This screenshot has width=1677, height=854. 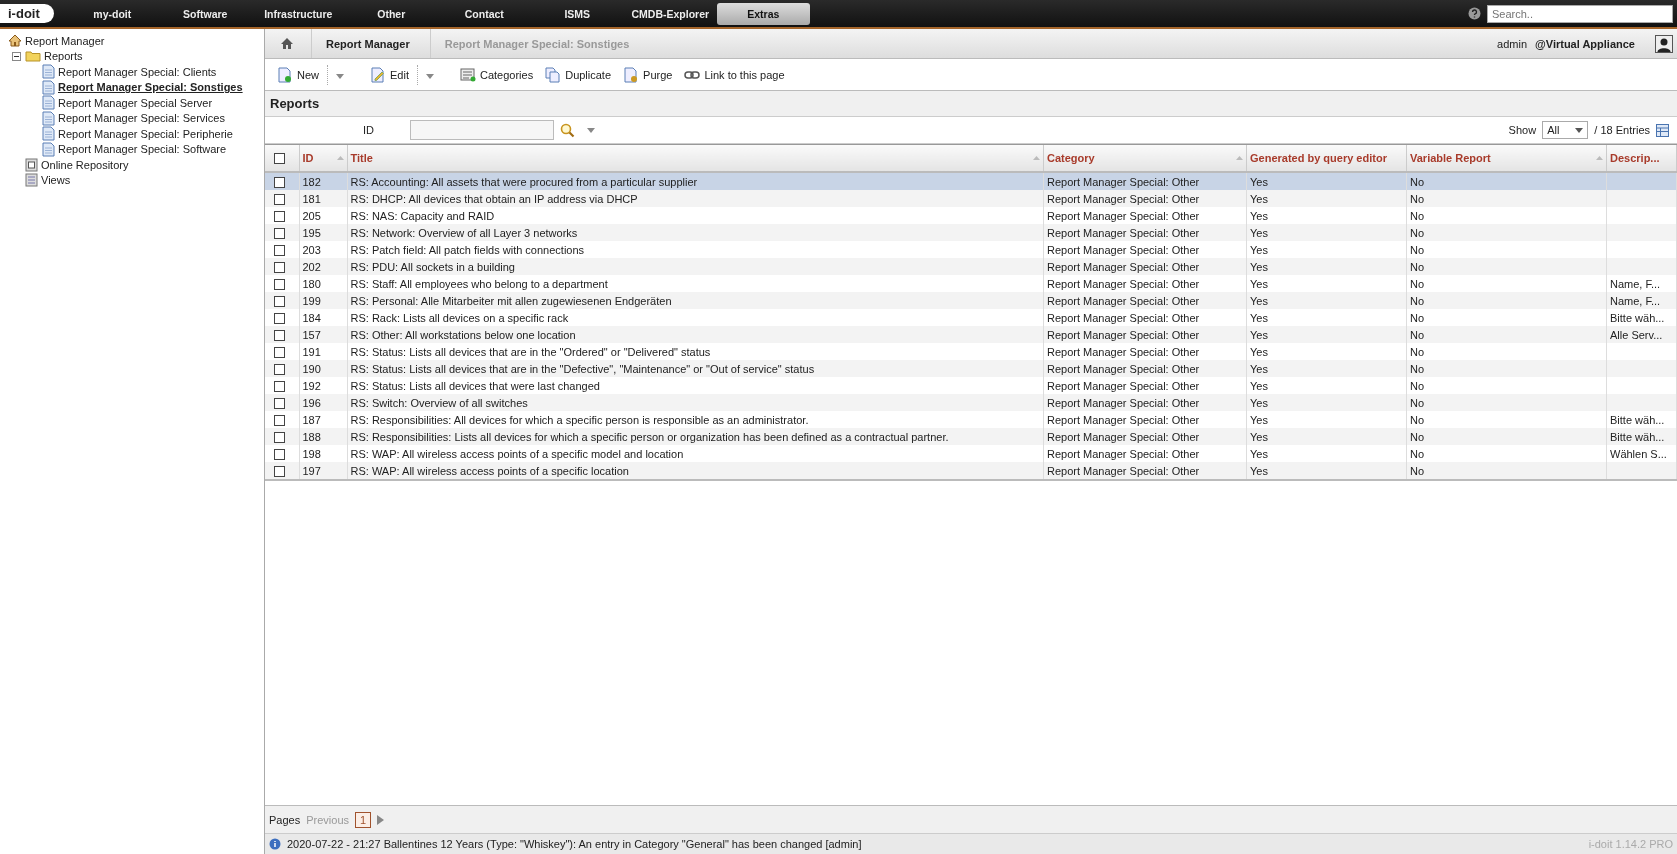 What do you see at coordinates (971, 402) in the screenshot?
I see `table-row: 196 RS: Switch: Overview of all switches Report Manager Special: Other Yes No` at bounding box center [971, 402].